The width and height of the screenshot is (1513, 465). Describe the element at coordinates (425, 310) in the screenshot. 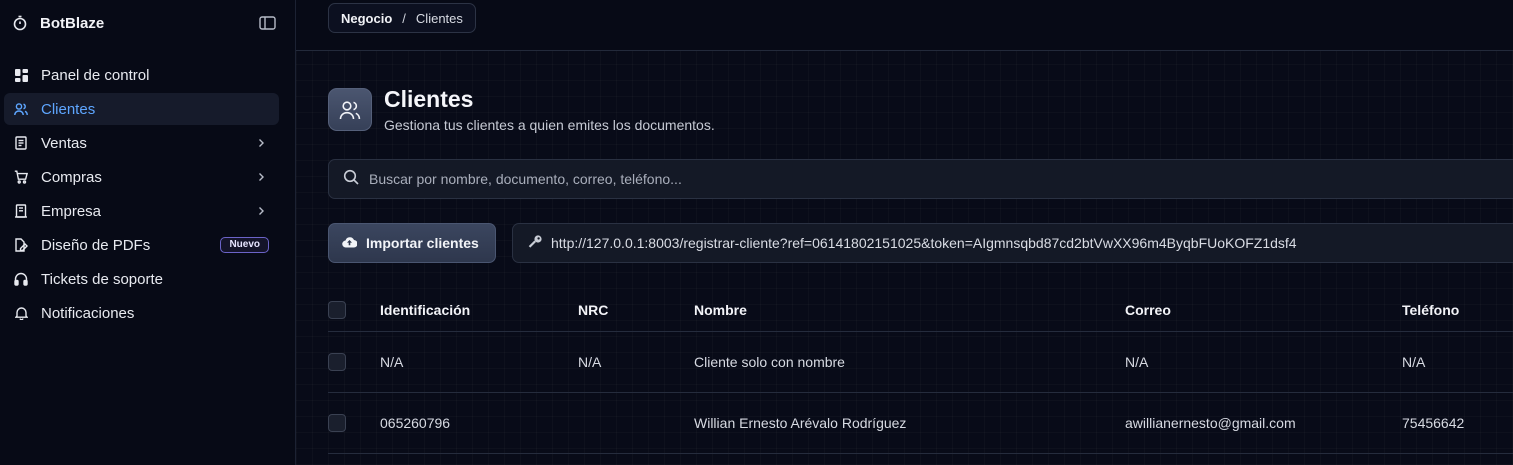

I see `column-header-identificacion: Identificación` at that location.